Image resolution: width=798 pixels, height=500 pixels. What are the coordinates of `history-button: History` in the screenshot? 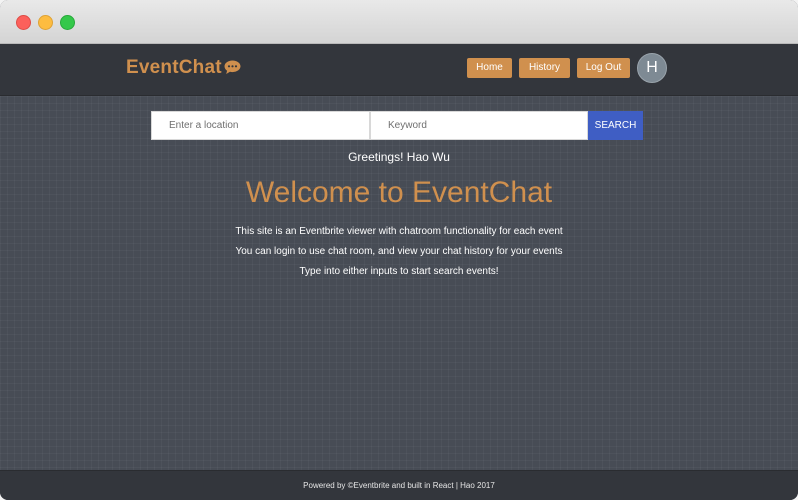 It's located at (544, 68).